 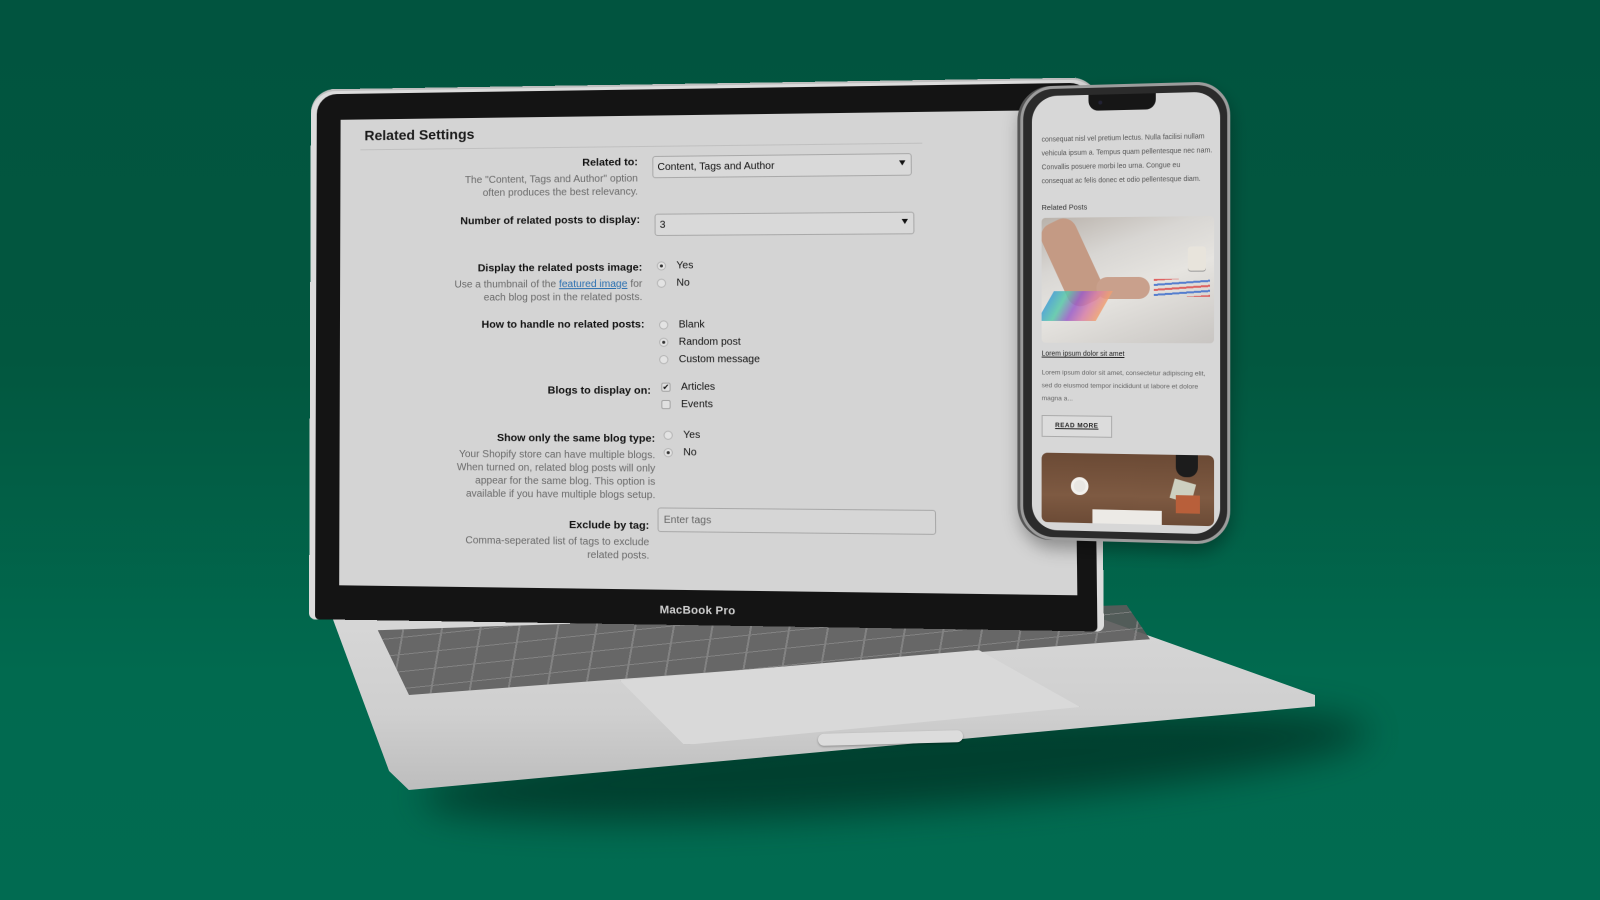 I want to click on option-label: Random post, so click(x=709, y=342).